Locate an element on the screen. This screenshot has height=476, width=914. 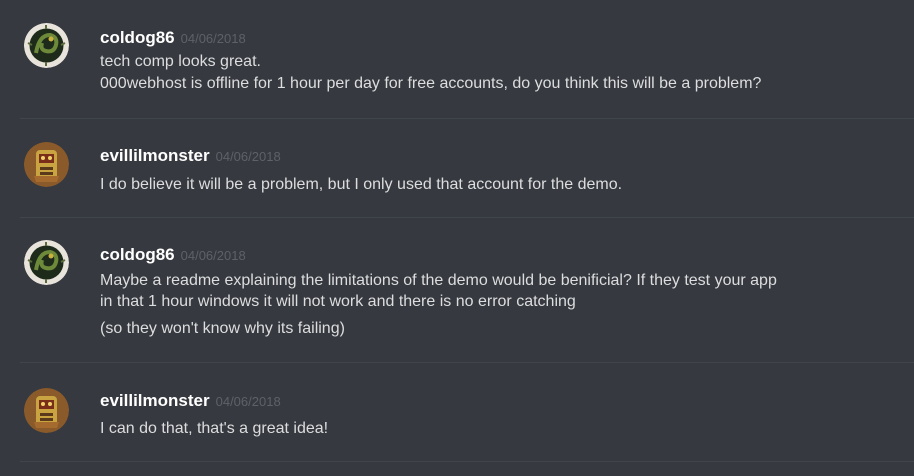
message-text: I can do that, that's a great idea! is located at coordinates (214, 428).